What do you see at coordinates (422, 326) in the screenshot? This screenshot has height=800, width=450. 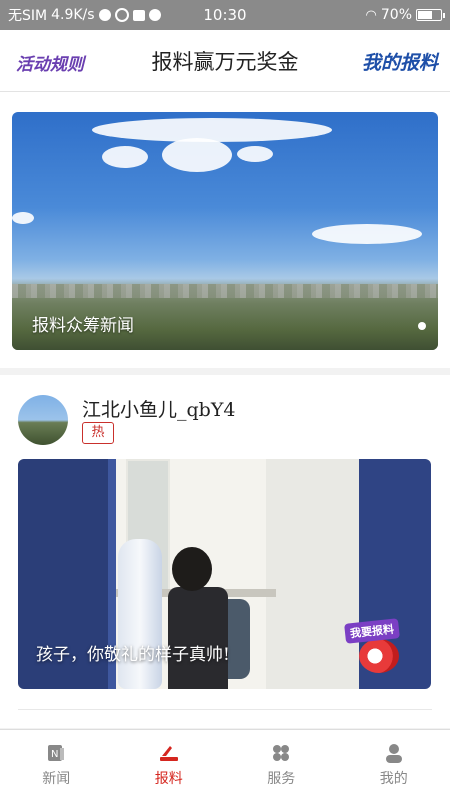 I see `carousel-dot` at bounding box center [422, 326].